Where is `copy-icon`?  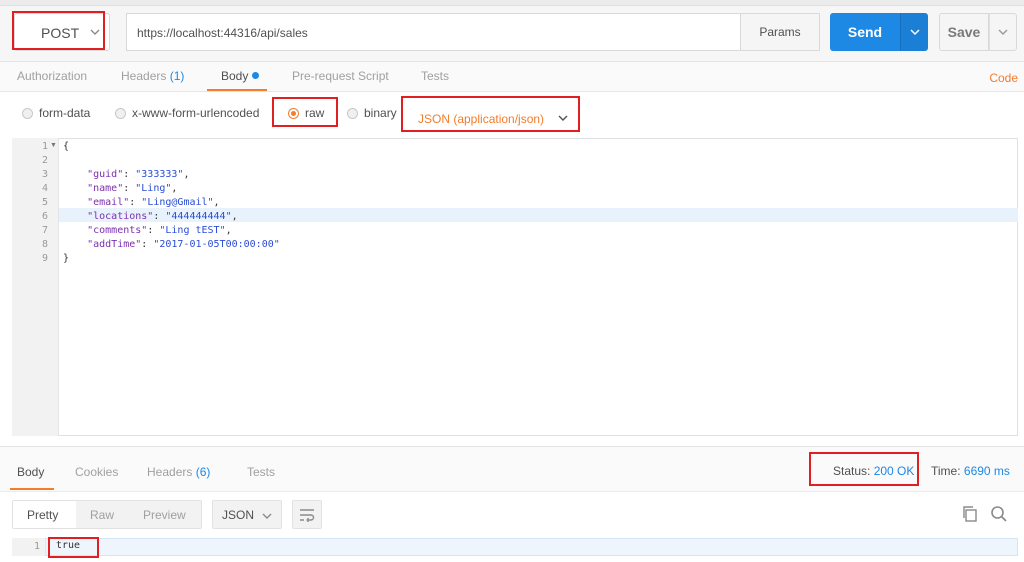 copy-icon is located at coordinates (970, 514).